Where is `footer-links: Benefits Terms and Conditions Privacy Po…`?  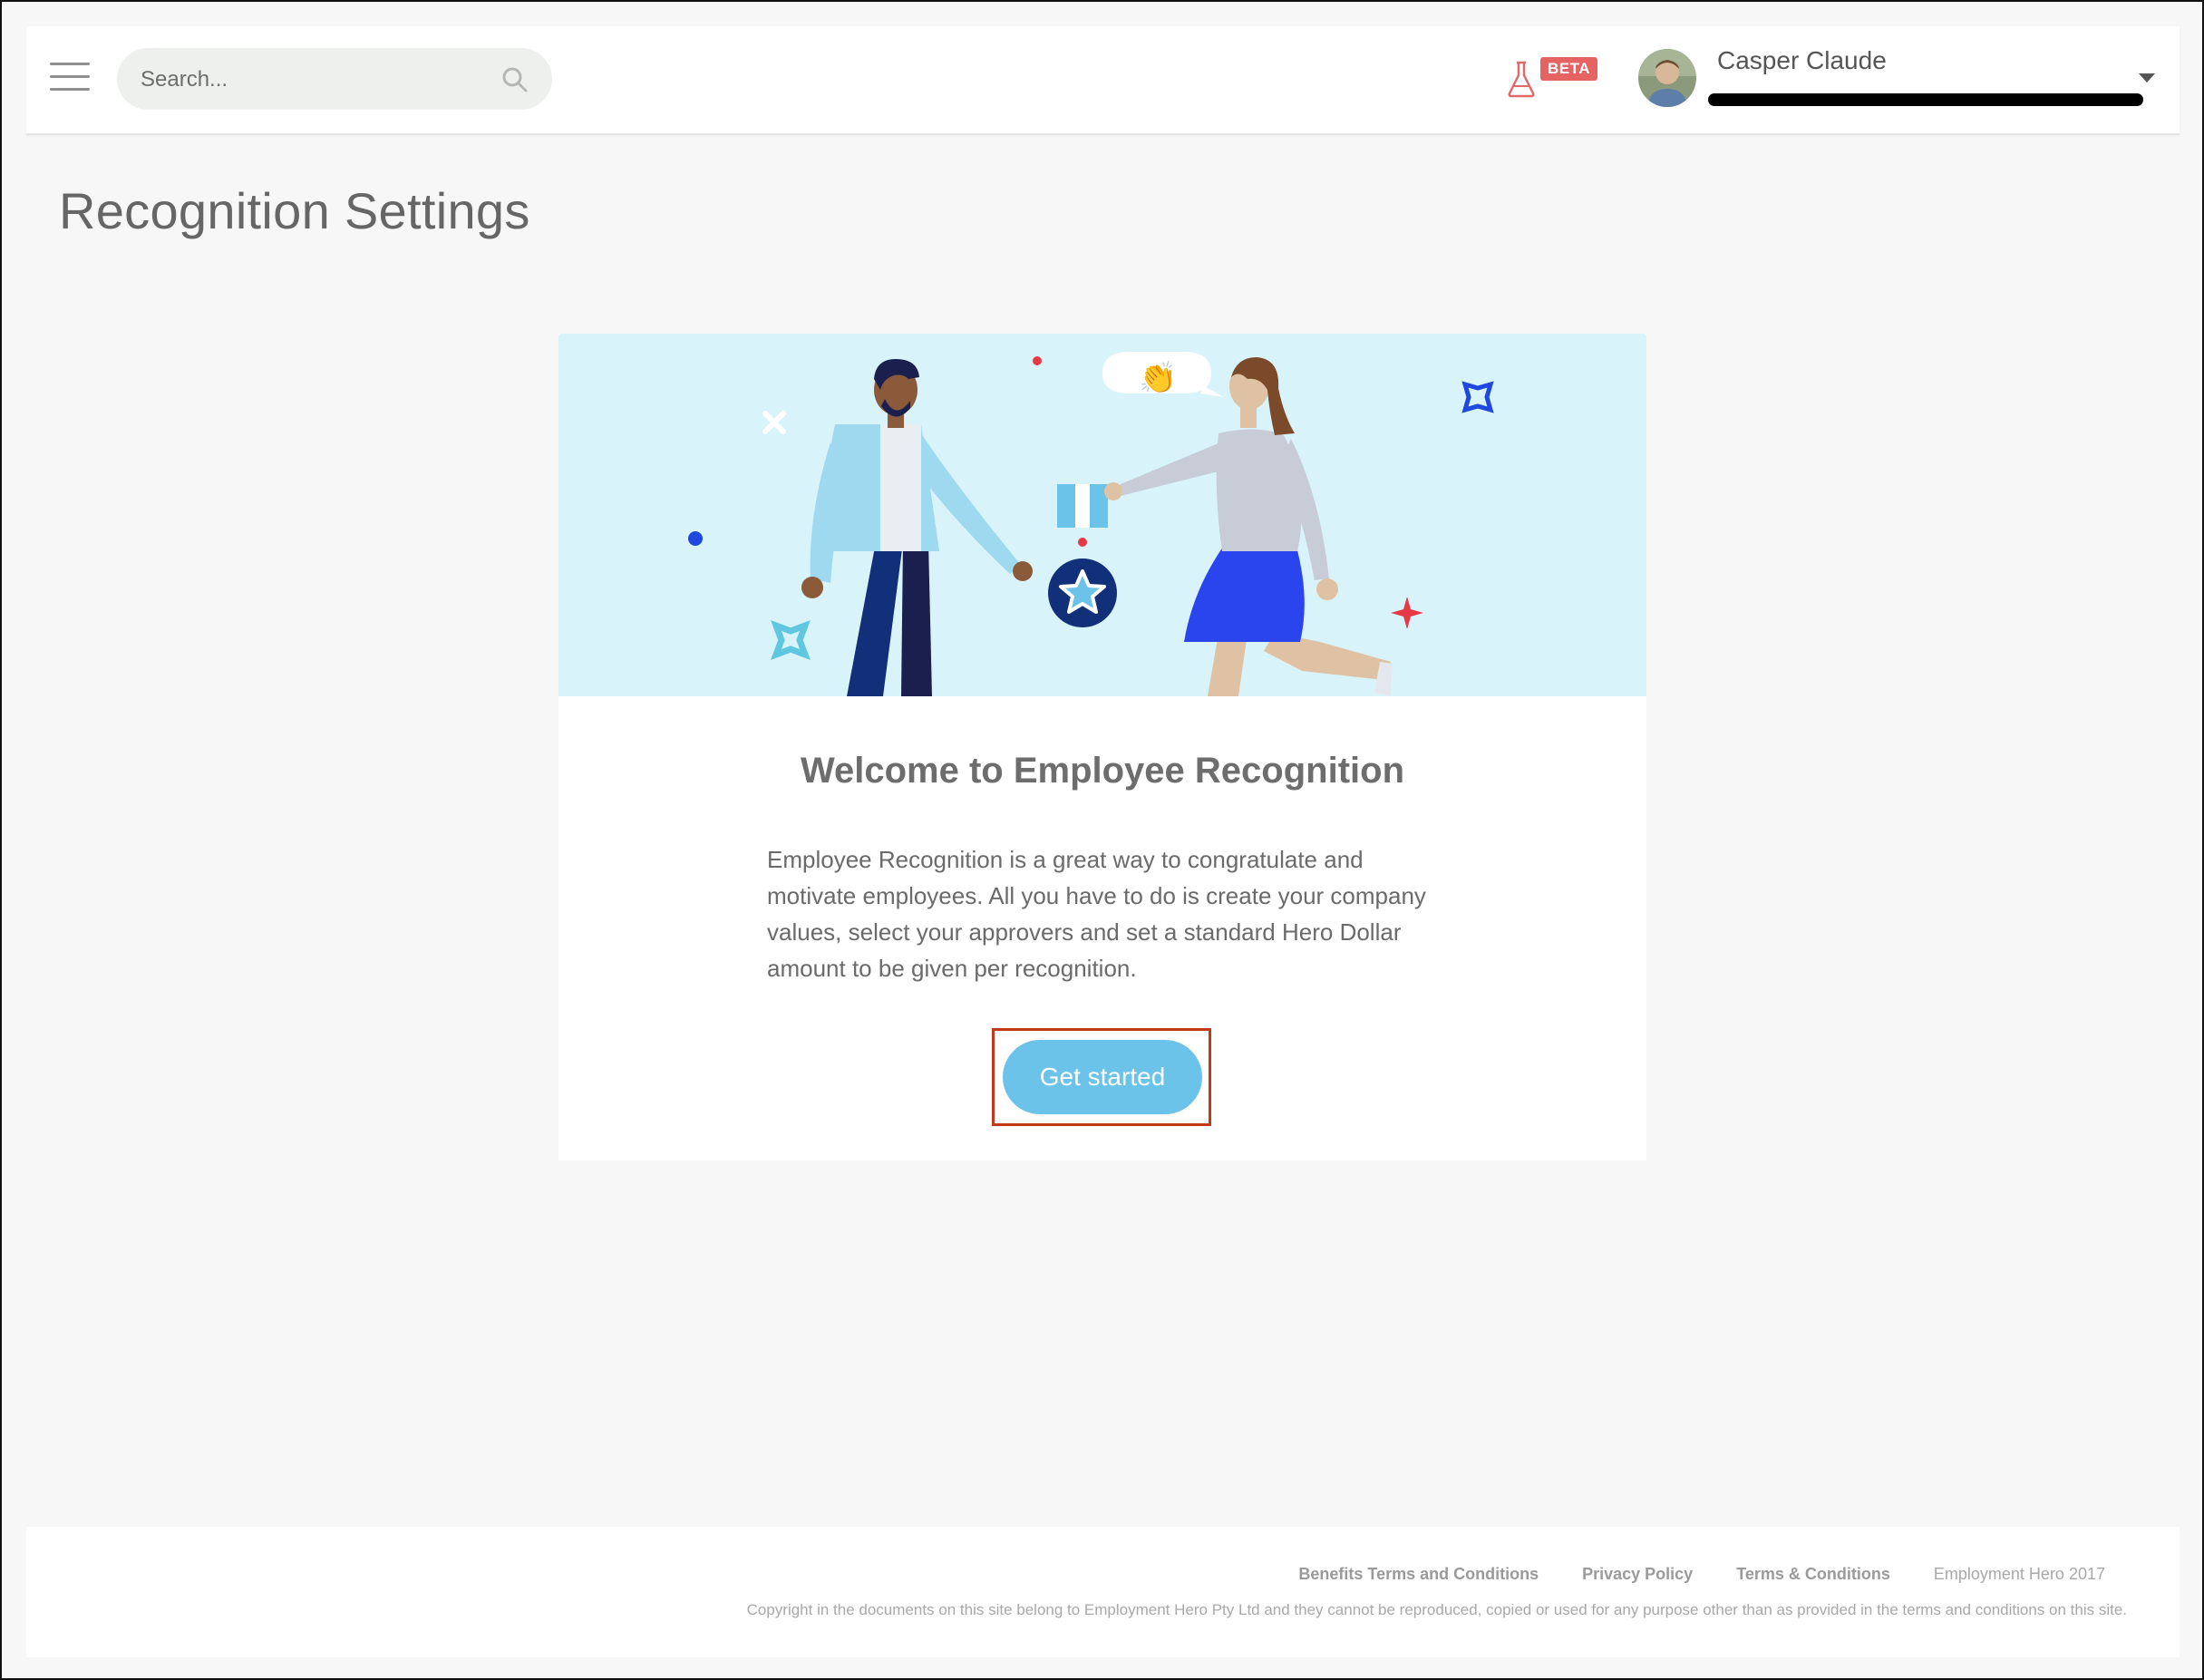 footer-links: Benefits Terms and Conditions Privacy Po… is located at coordinates (1701, 1574).